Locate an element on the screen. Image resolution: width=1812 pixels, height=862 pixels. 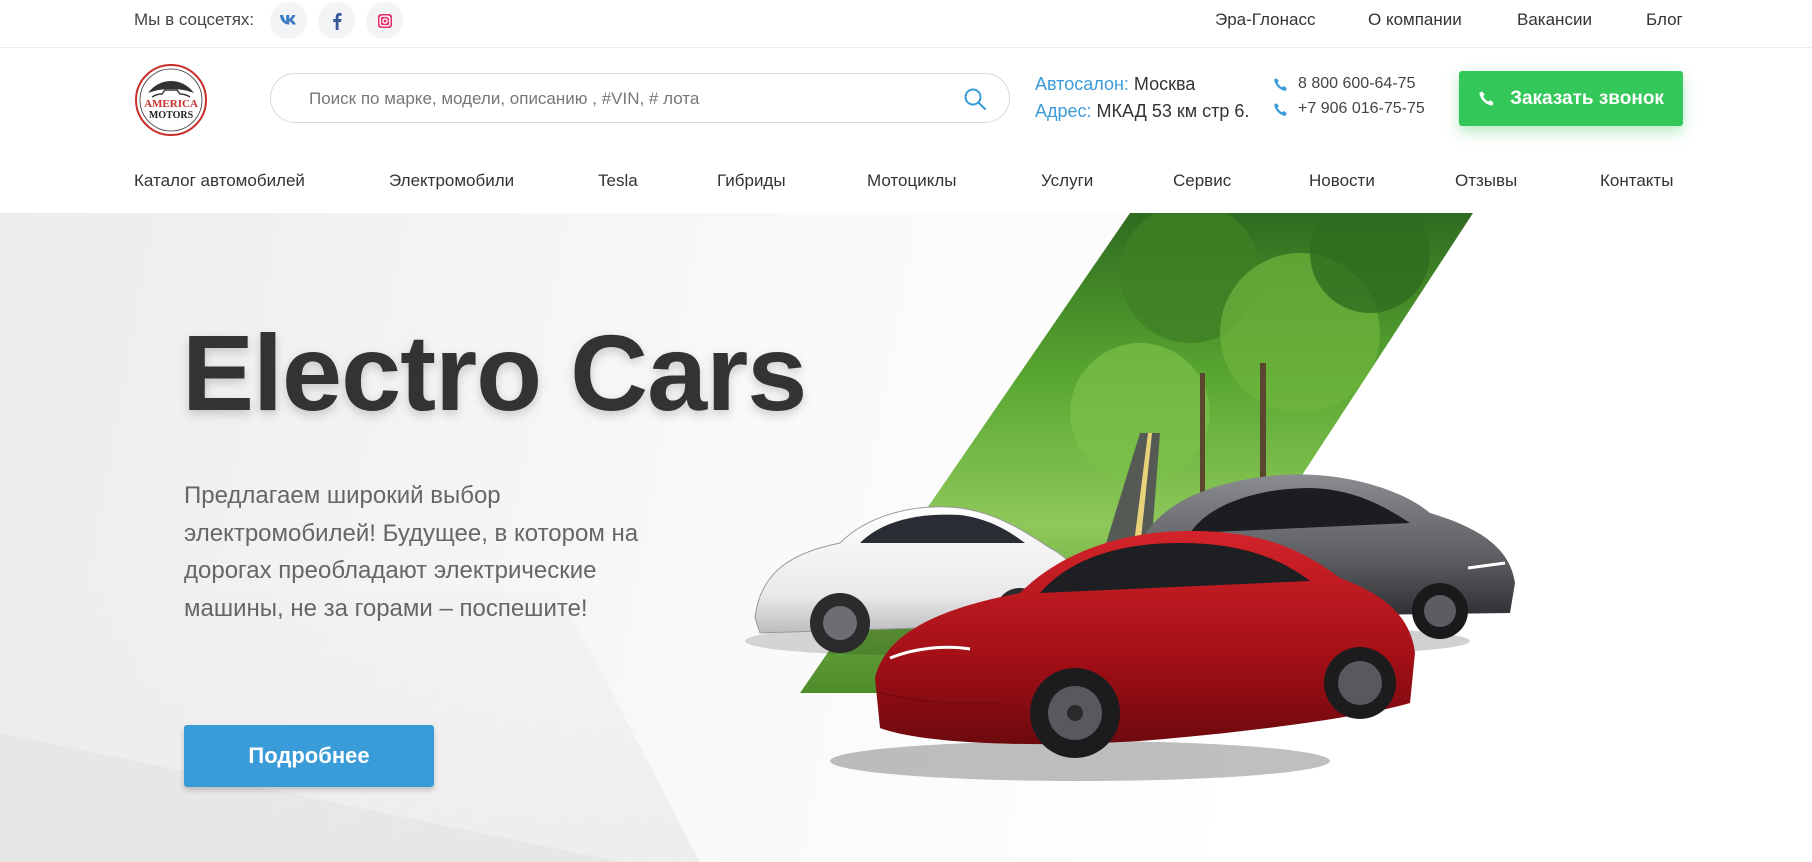
instagram-icon is located at coordinates (384, 20).